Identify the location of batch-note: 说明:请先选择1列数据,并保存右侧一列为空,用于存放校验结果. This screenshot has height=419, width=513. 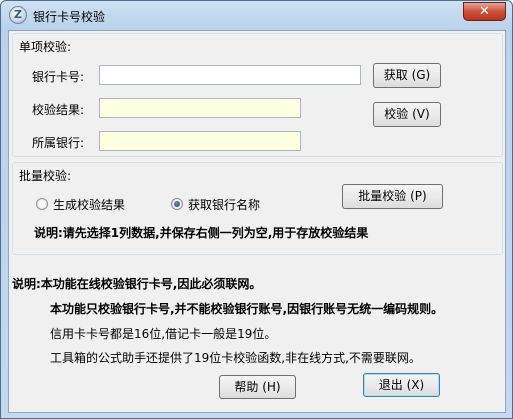
(201, 233).